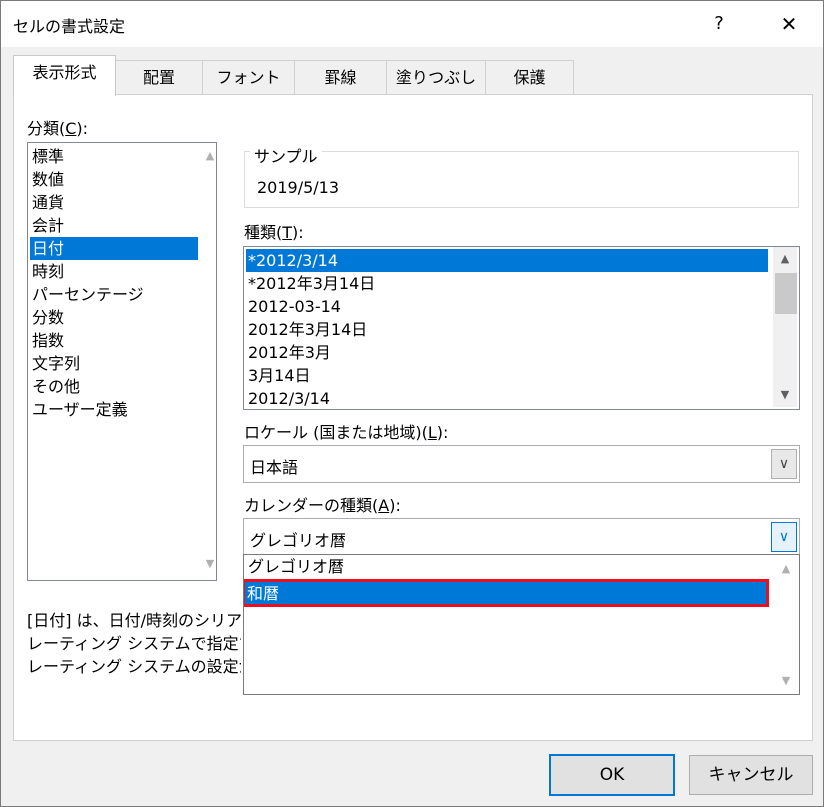 The height and width of the screenshot is (807, 824). Describe the element at coordinates (507, 566) in the screenshot. I see `dropdown-option: グレゴリオ暦` at that location.